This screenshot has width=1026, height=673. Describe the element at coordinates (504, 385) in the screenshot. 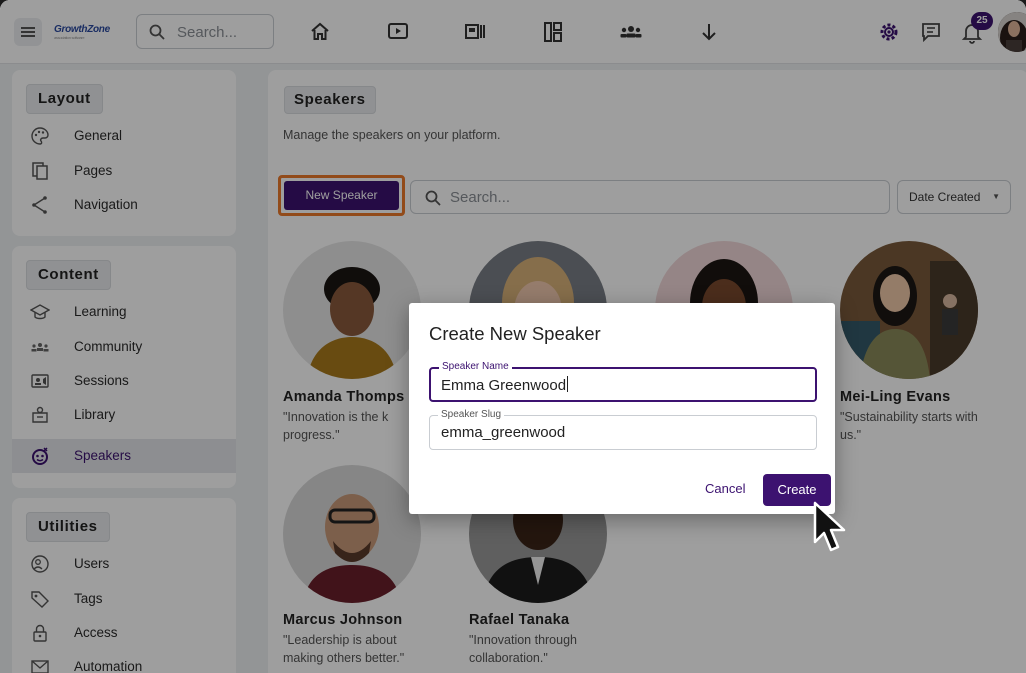

I see `field-value: Emma Greenwood` at that location.